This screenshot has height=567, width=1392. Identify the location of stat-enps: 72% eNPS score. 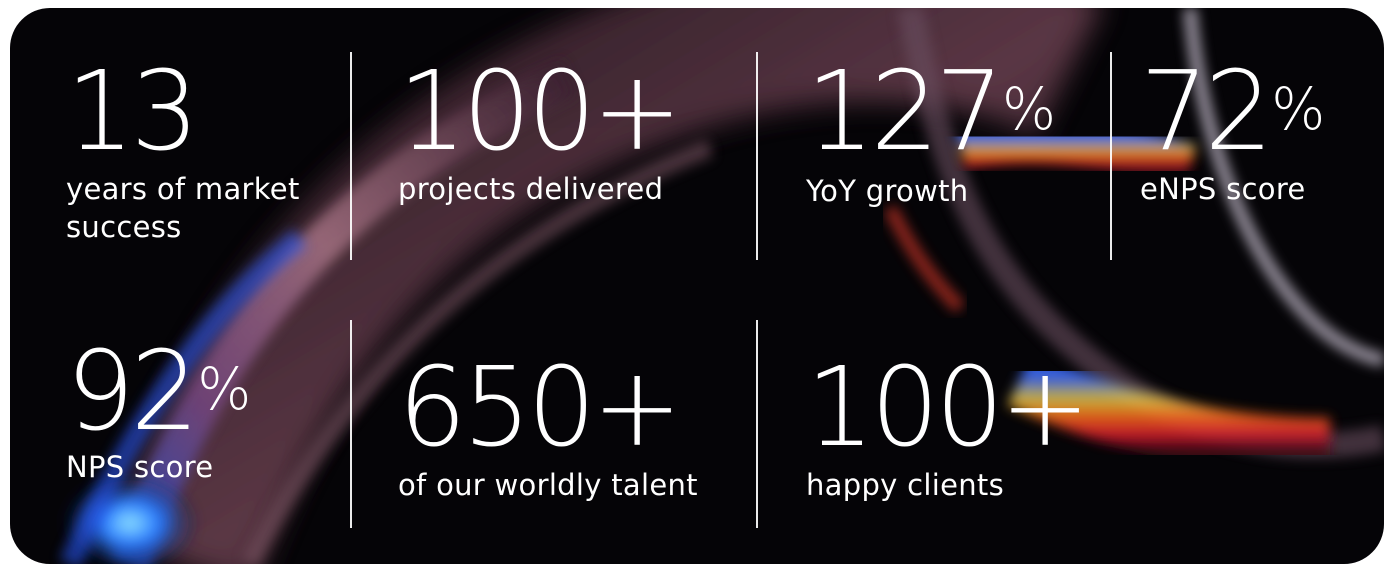
(1234, 132).